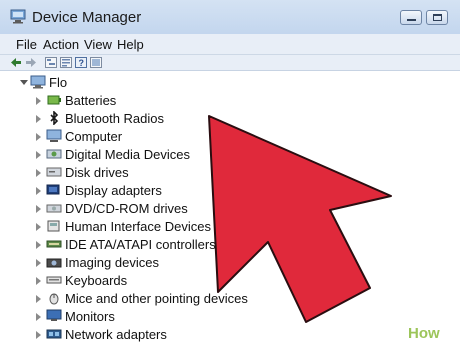 The image size is (460, 348). I want to click on watermark-wiki: wiki, so click(384, 333).